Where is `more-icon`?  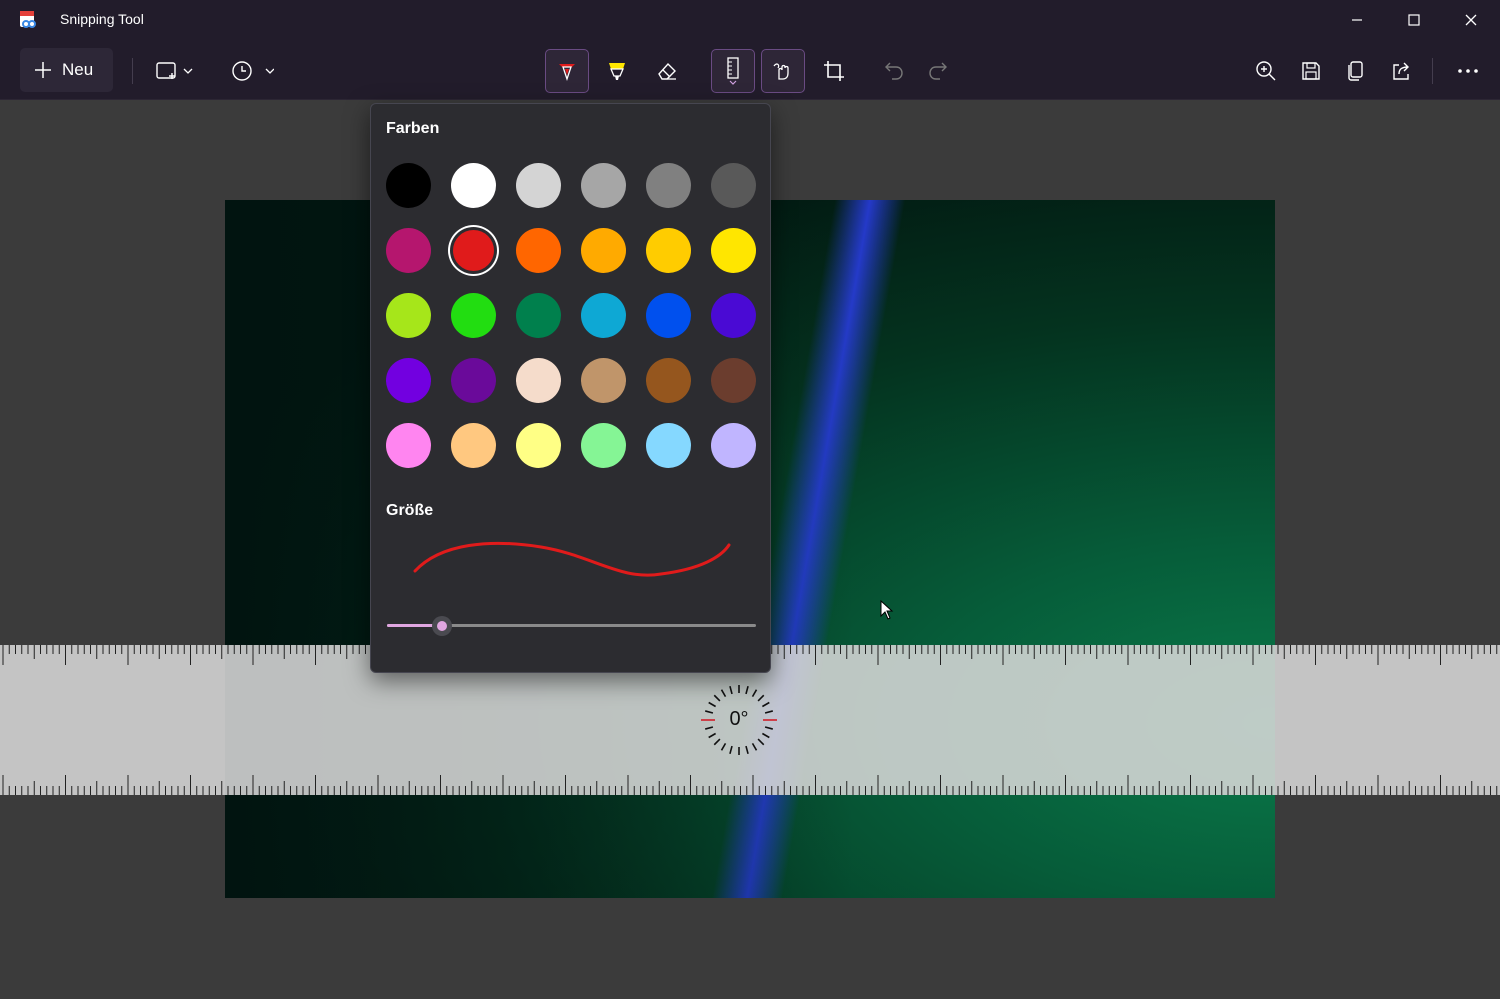
more-icon is located at coordinates (1468, 71).